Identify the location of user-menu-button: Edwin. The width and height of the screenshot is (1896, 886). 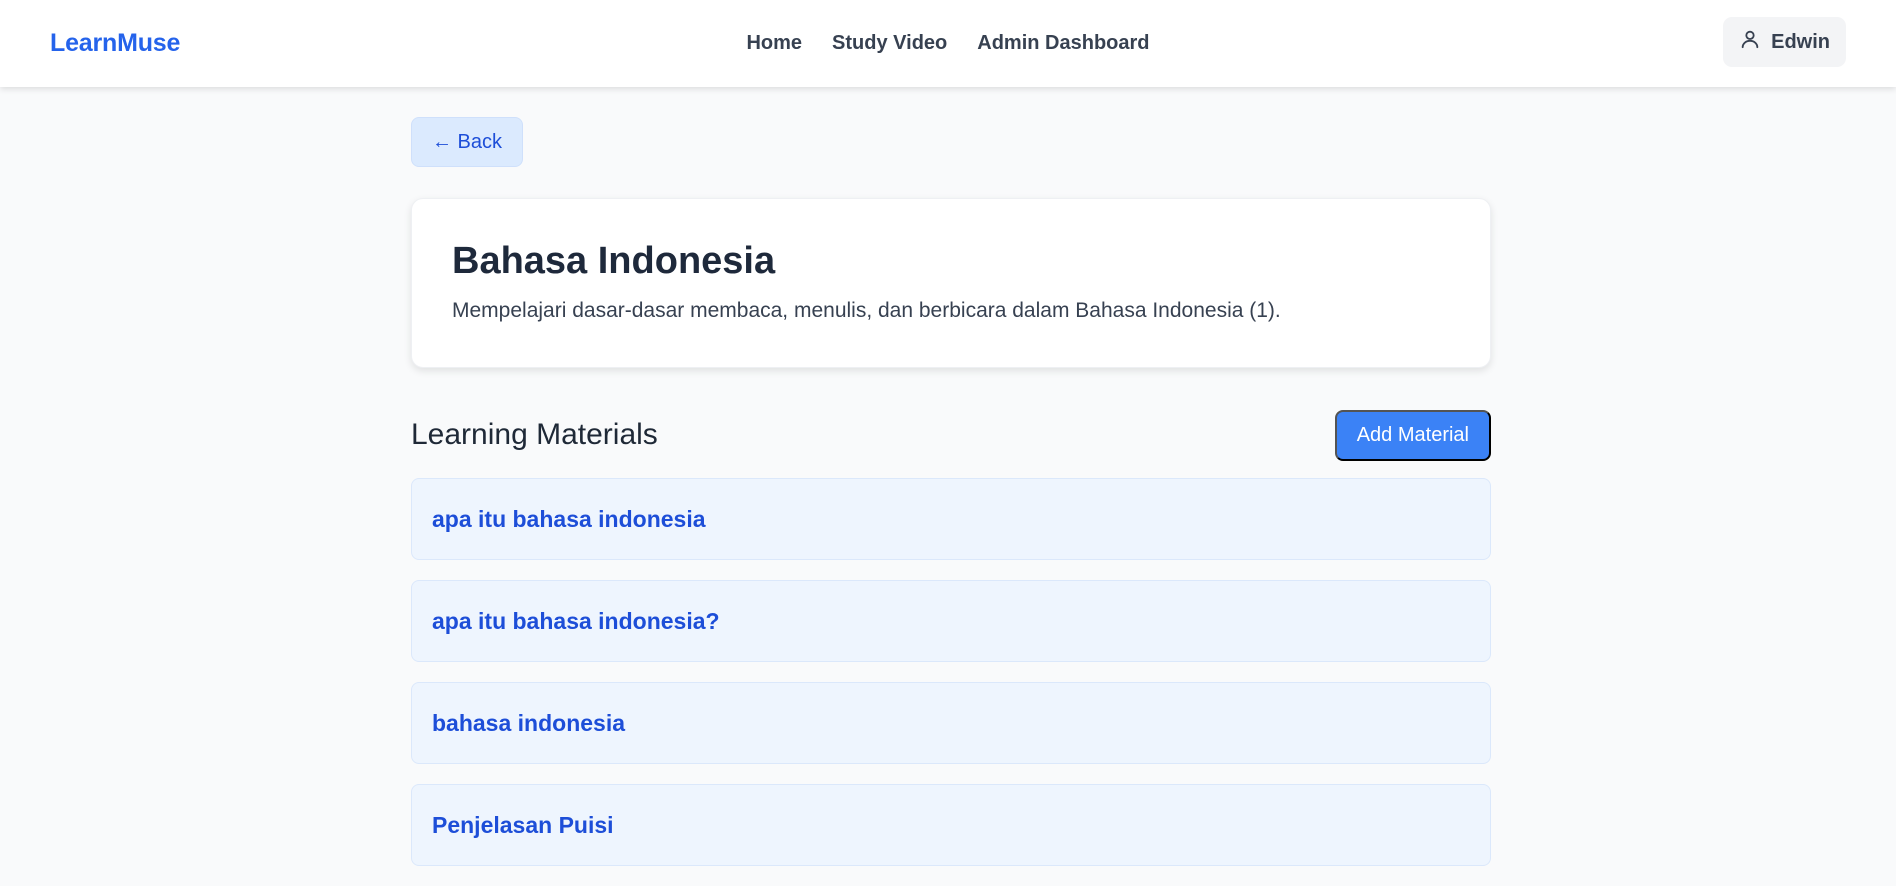
(1784, 42).